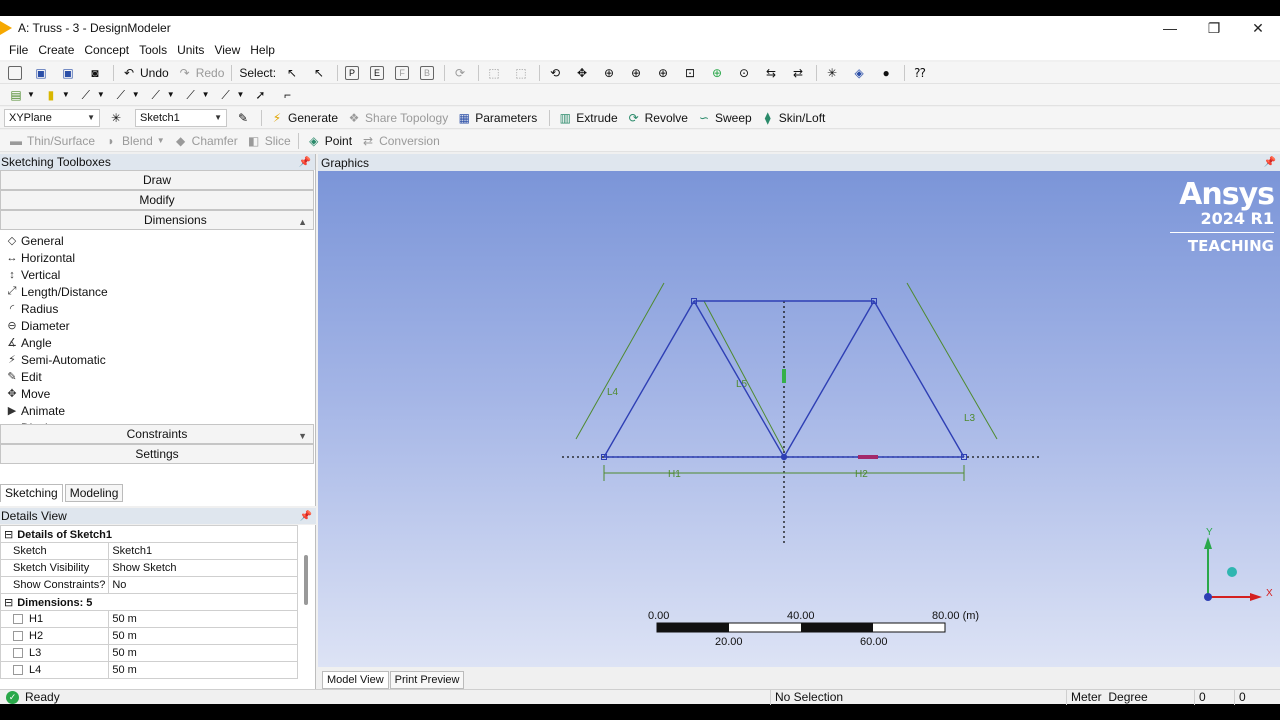 The width and height of the screenshot is (1280, 720). I want to click on revolve-button: ⟳ Revolve, so click(657, 118).